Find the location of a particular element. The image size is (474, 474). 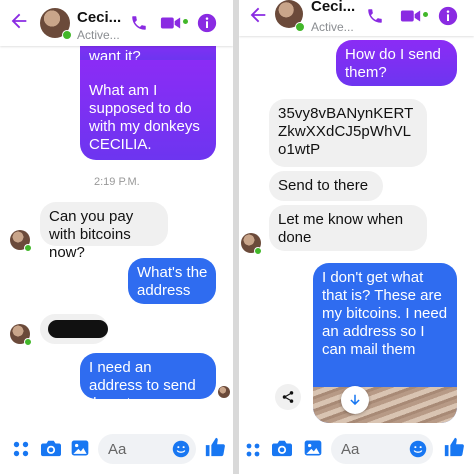

timestamp: 2:19 P.M. is located at coordinates (117, 182).